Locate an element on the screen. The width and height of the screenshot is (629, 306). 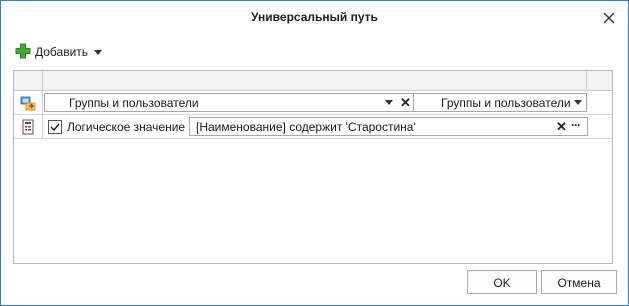
condition-list-icon is located at coordinates (28, 127).